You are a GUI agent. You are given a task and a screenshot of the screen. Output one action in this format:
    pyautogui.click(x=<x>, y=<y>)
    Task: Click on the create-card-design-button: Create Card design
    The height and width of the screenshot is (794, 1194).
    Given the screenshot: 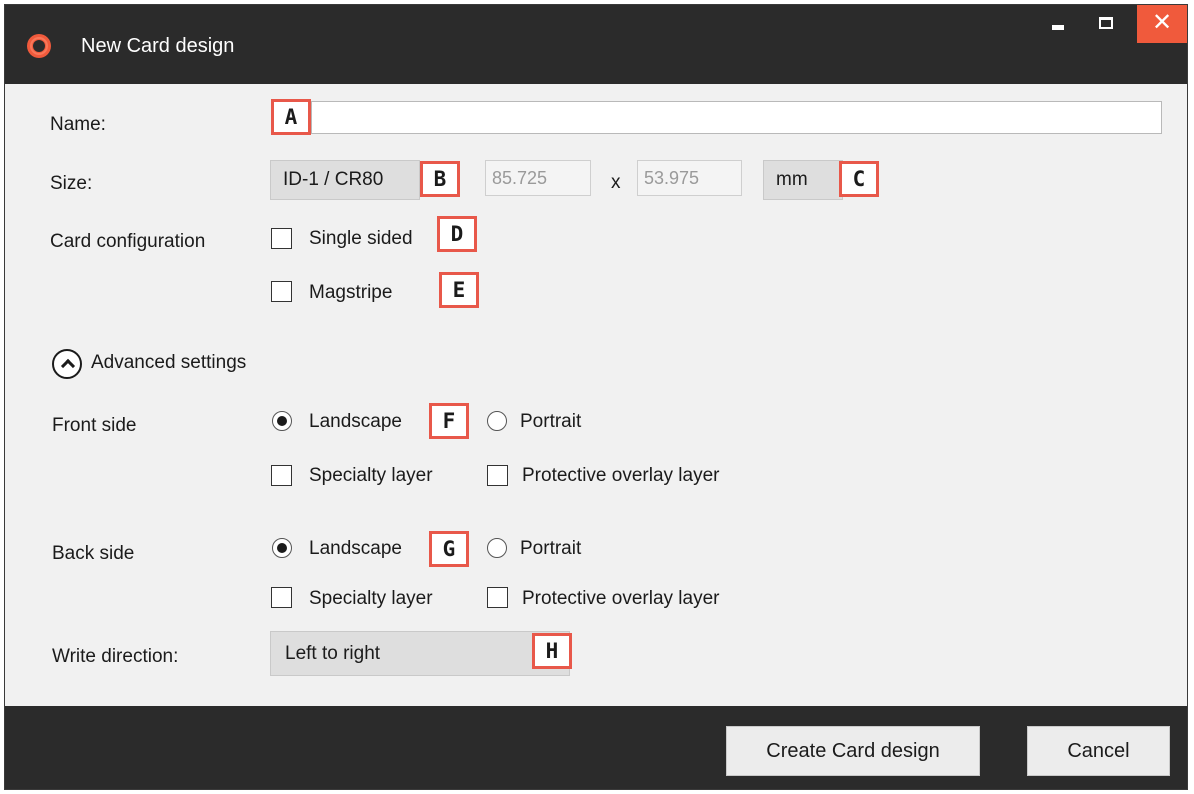 What is the action you would take?
    pyautogui.click(x=853, y=751)
    